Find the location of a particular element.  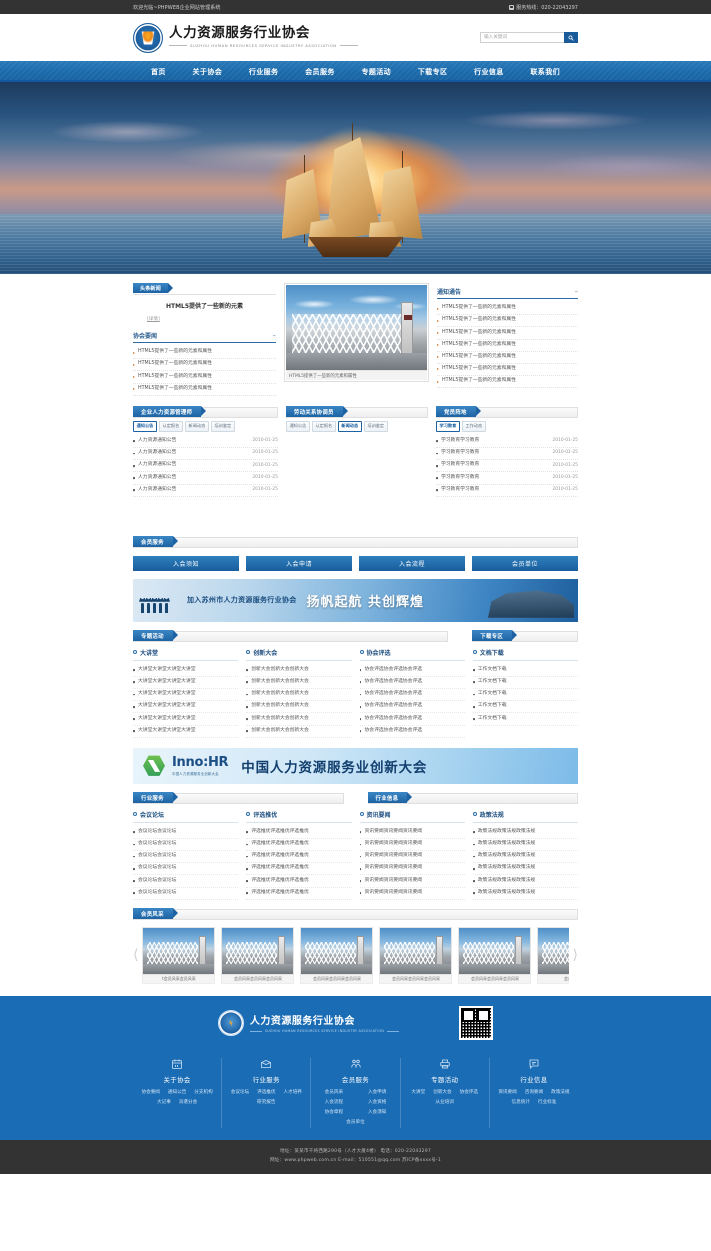

footer-link: 评选推优 is located at coordinates (266, 1094).